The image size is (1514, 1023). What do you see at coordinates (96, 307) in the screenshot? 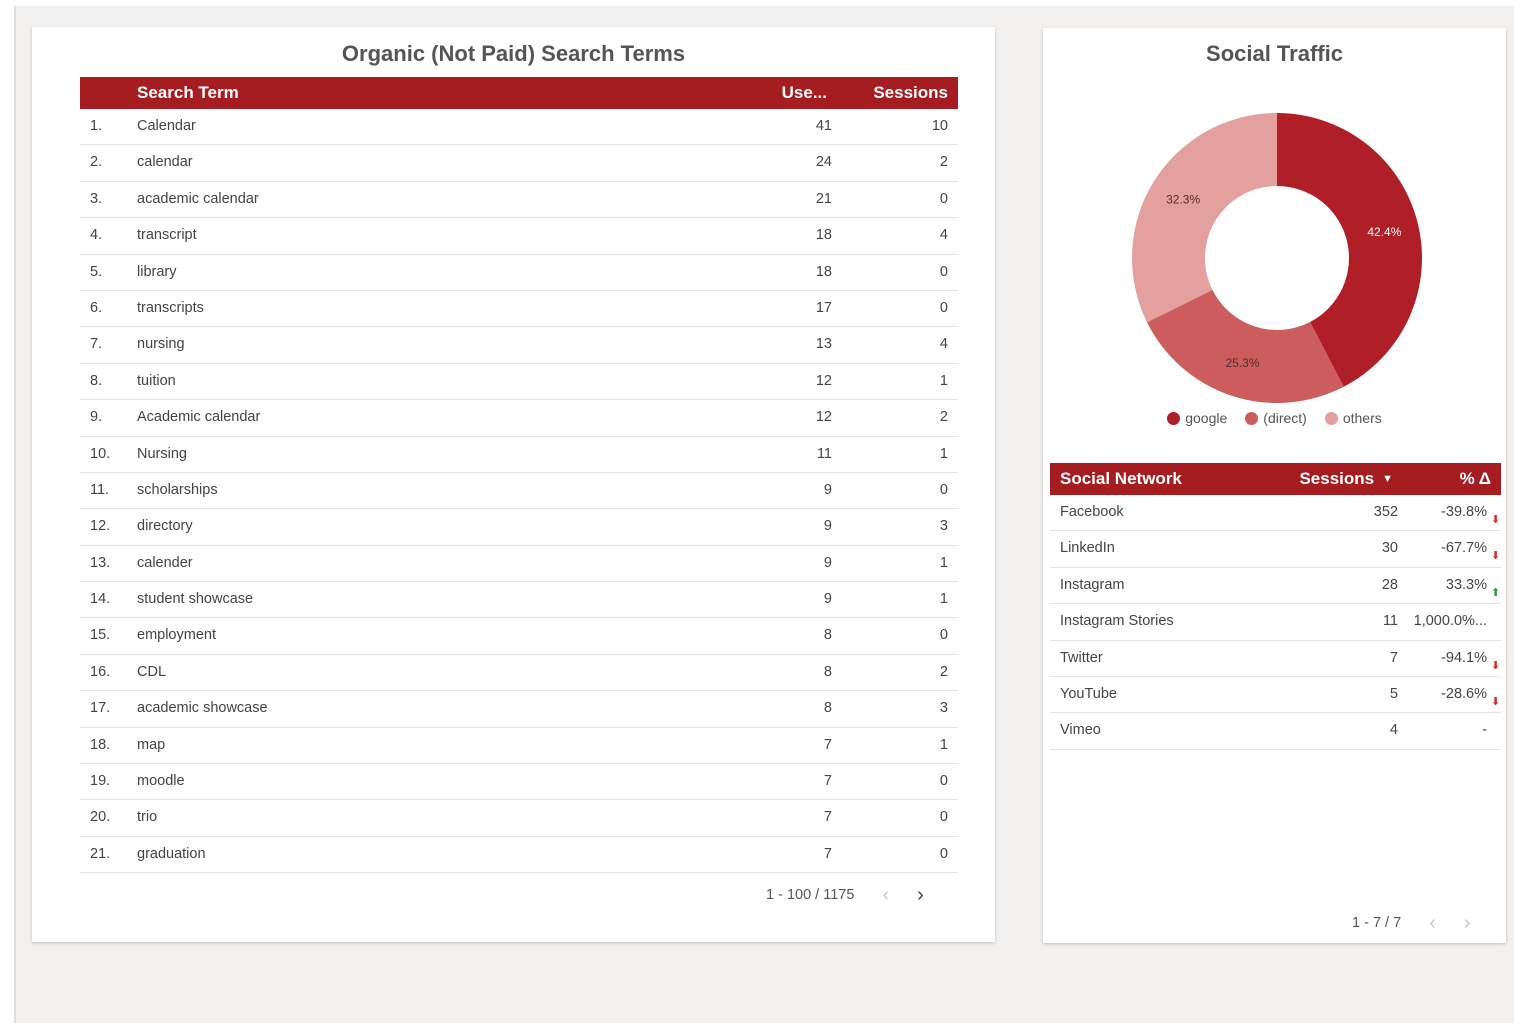
I see `row-index: 6.` at bounding box center [96, 307].